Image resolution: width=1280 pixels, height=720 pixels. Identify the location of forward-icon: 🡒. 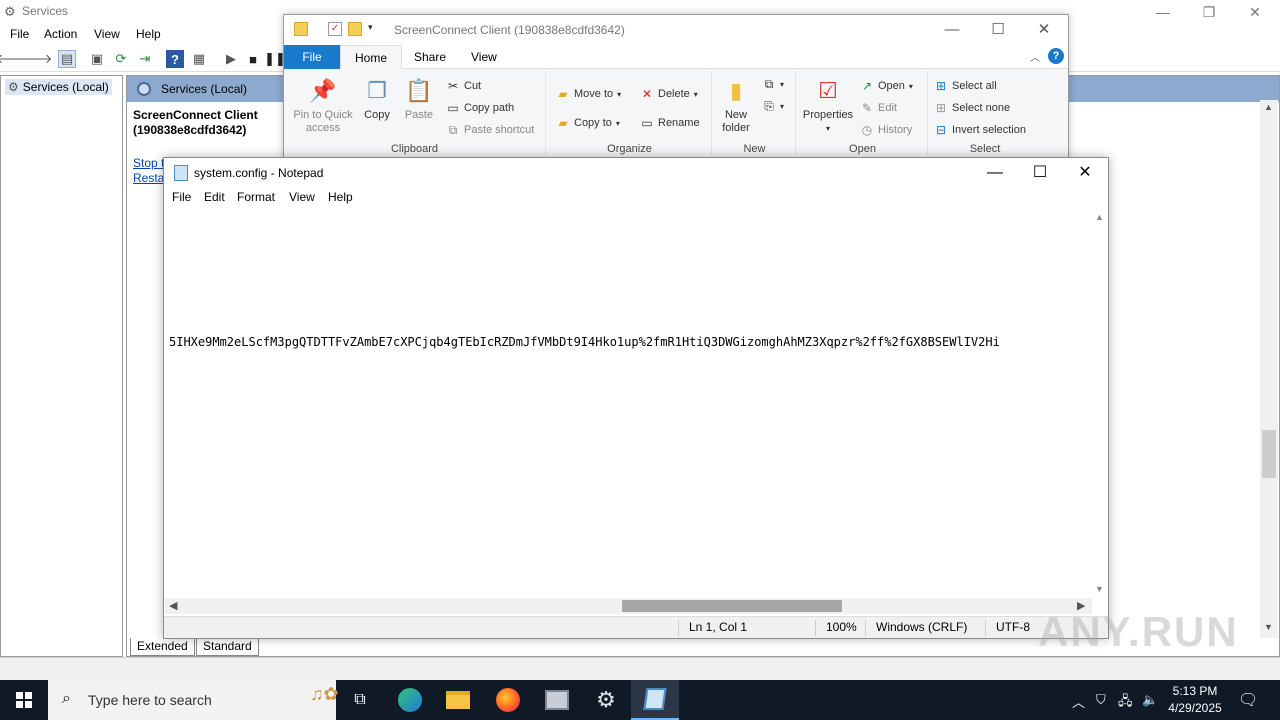
(35, 59).